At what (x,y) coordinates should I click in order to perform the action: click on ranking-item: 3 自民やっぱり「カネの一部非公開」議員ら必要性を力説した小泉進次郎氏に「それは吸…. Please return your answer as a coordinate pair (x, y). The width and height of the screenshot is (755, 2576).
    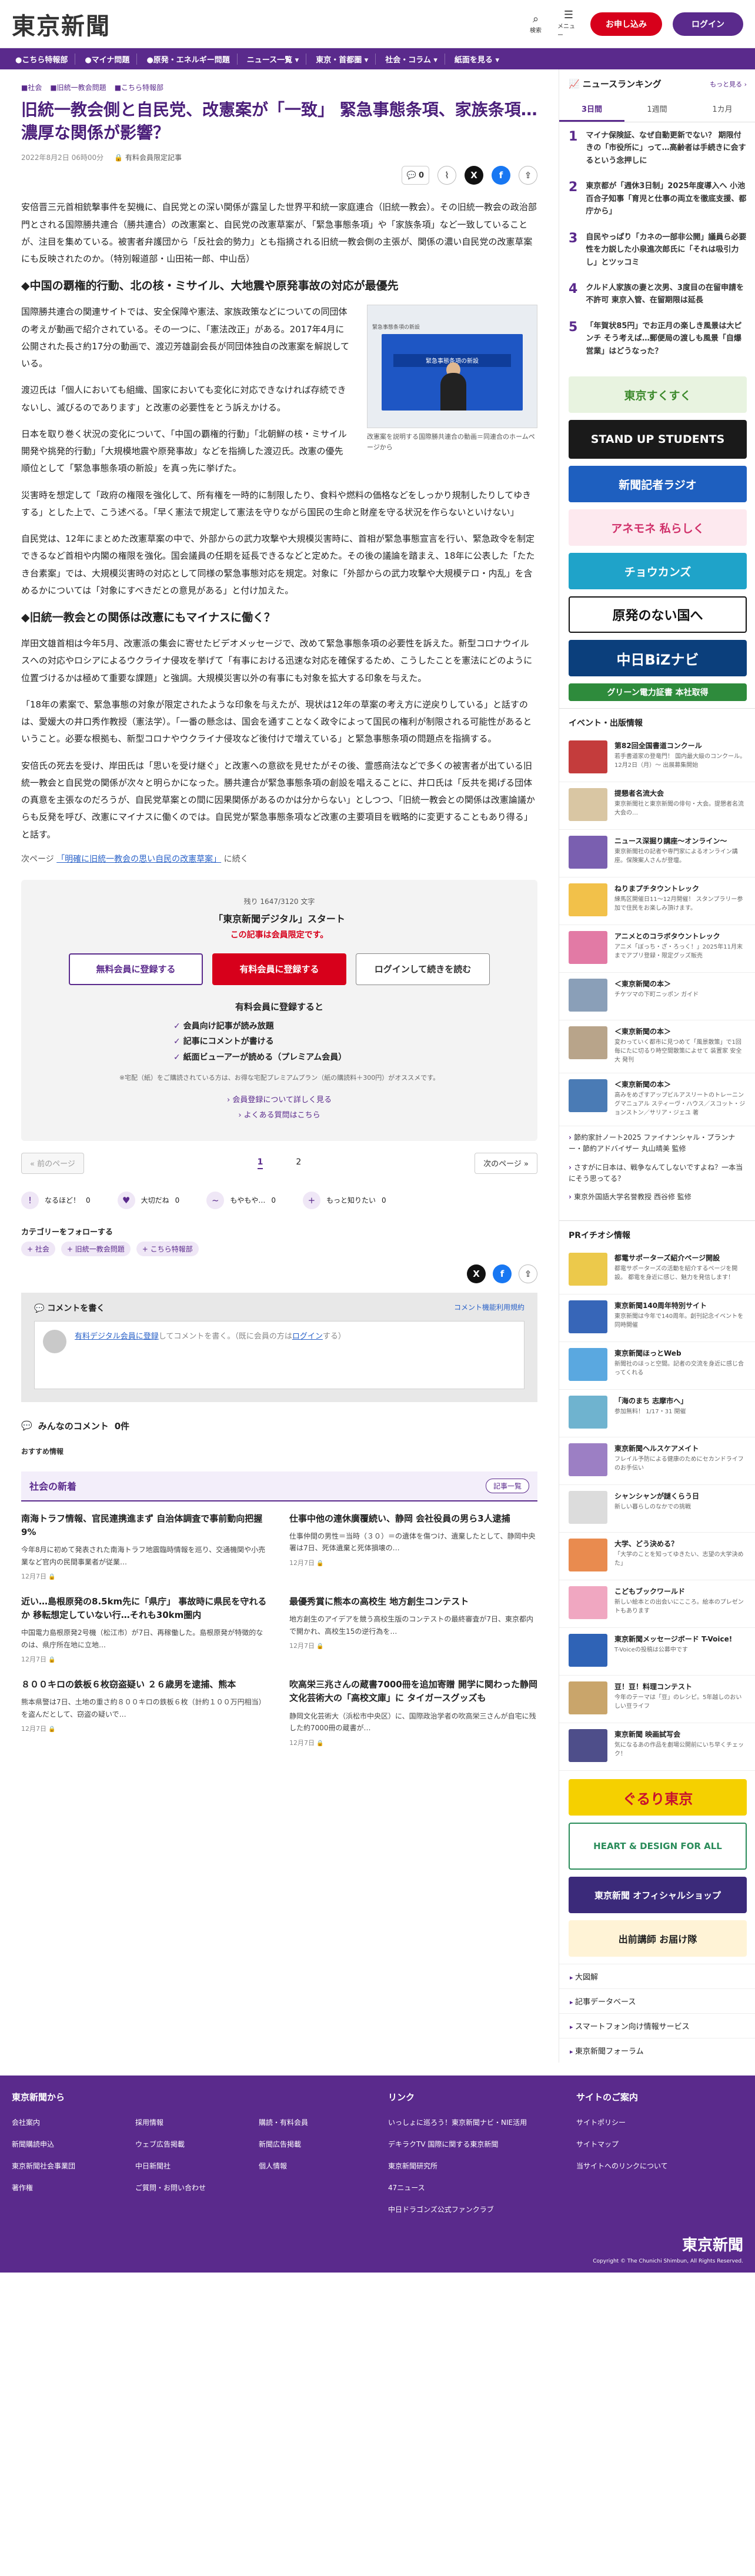
    Looking at the image, I should click on (658, 250).